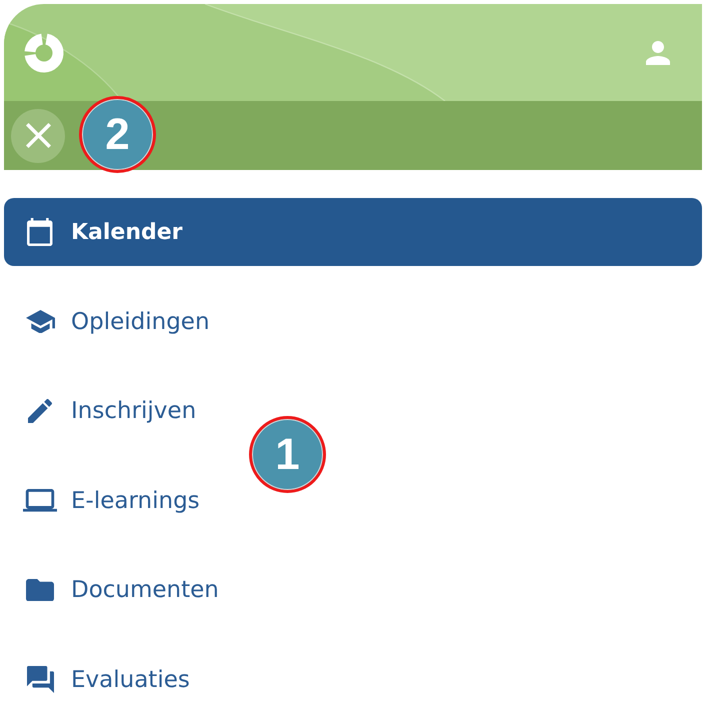  Describe the element at coordinates (353, 590) in the screenshot. I see `menu-item: Documenten` at that location.